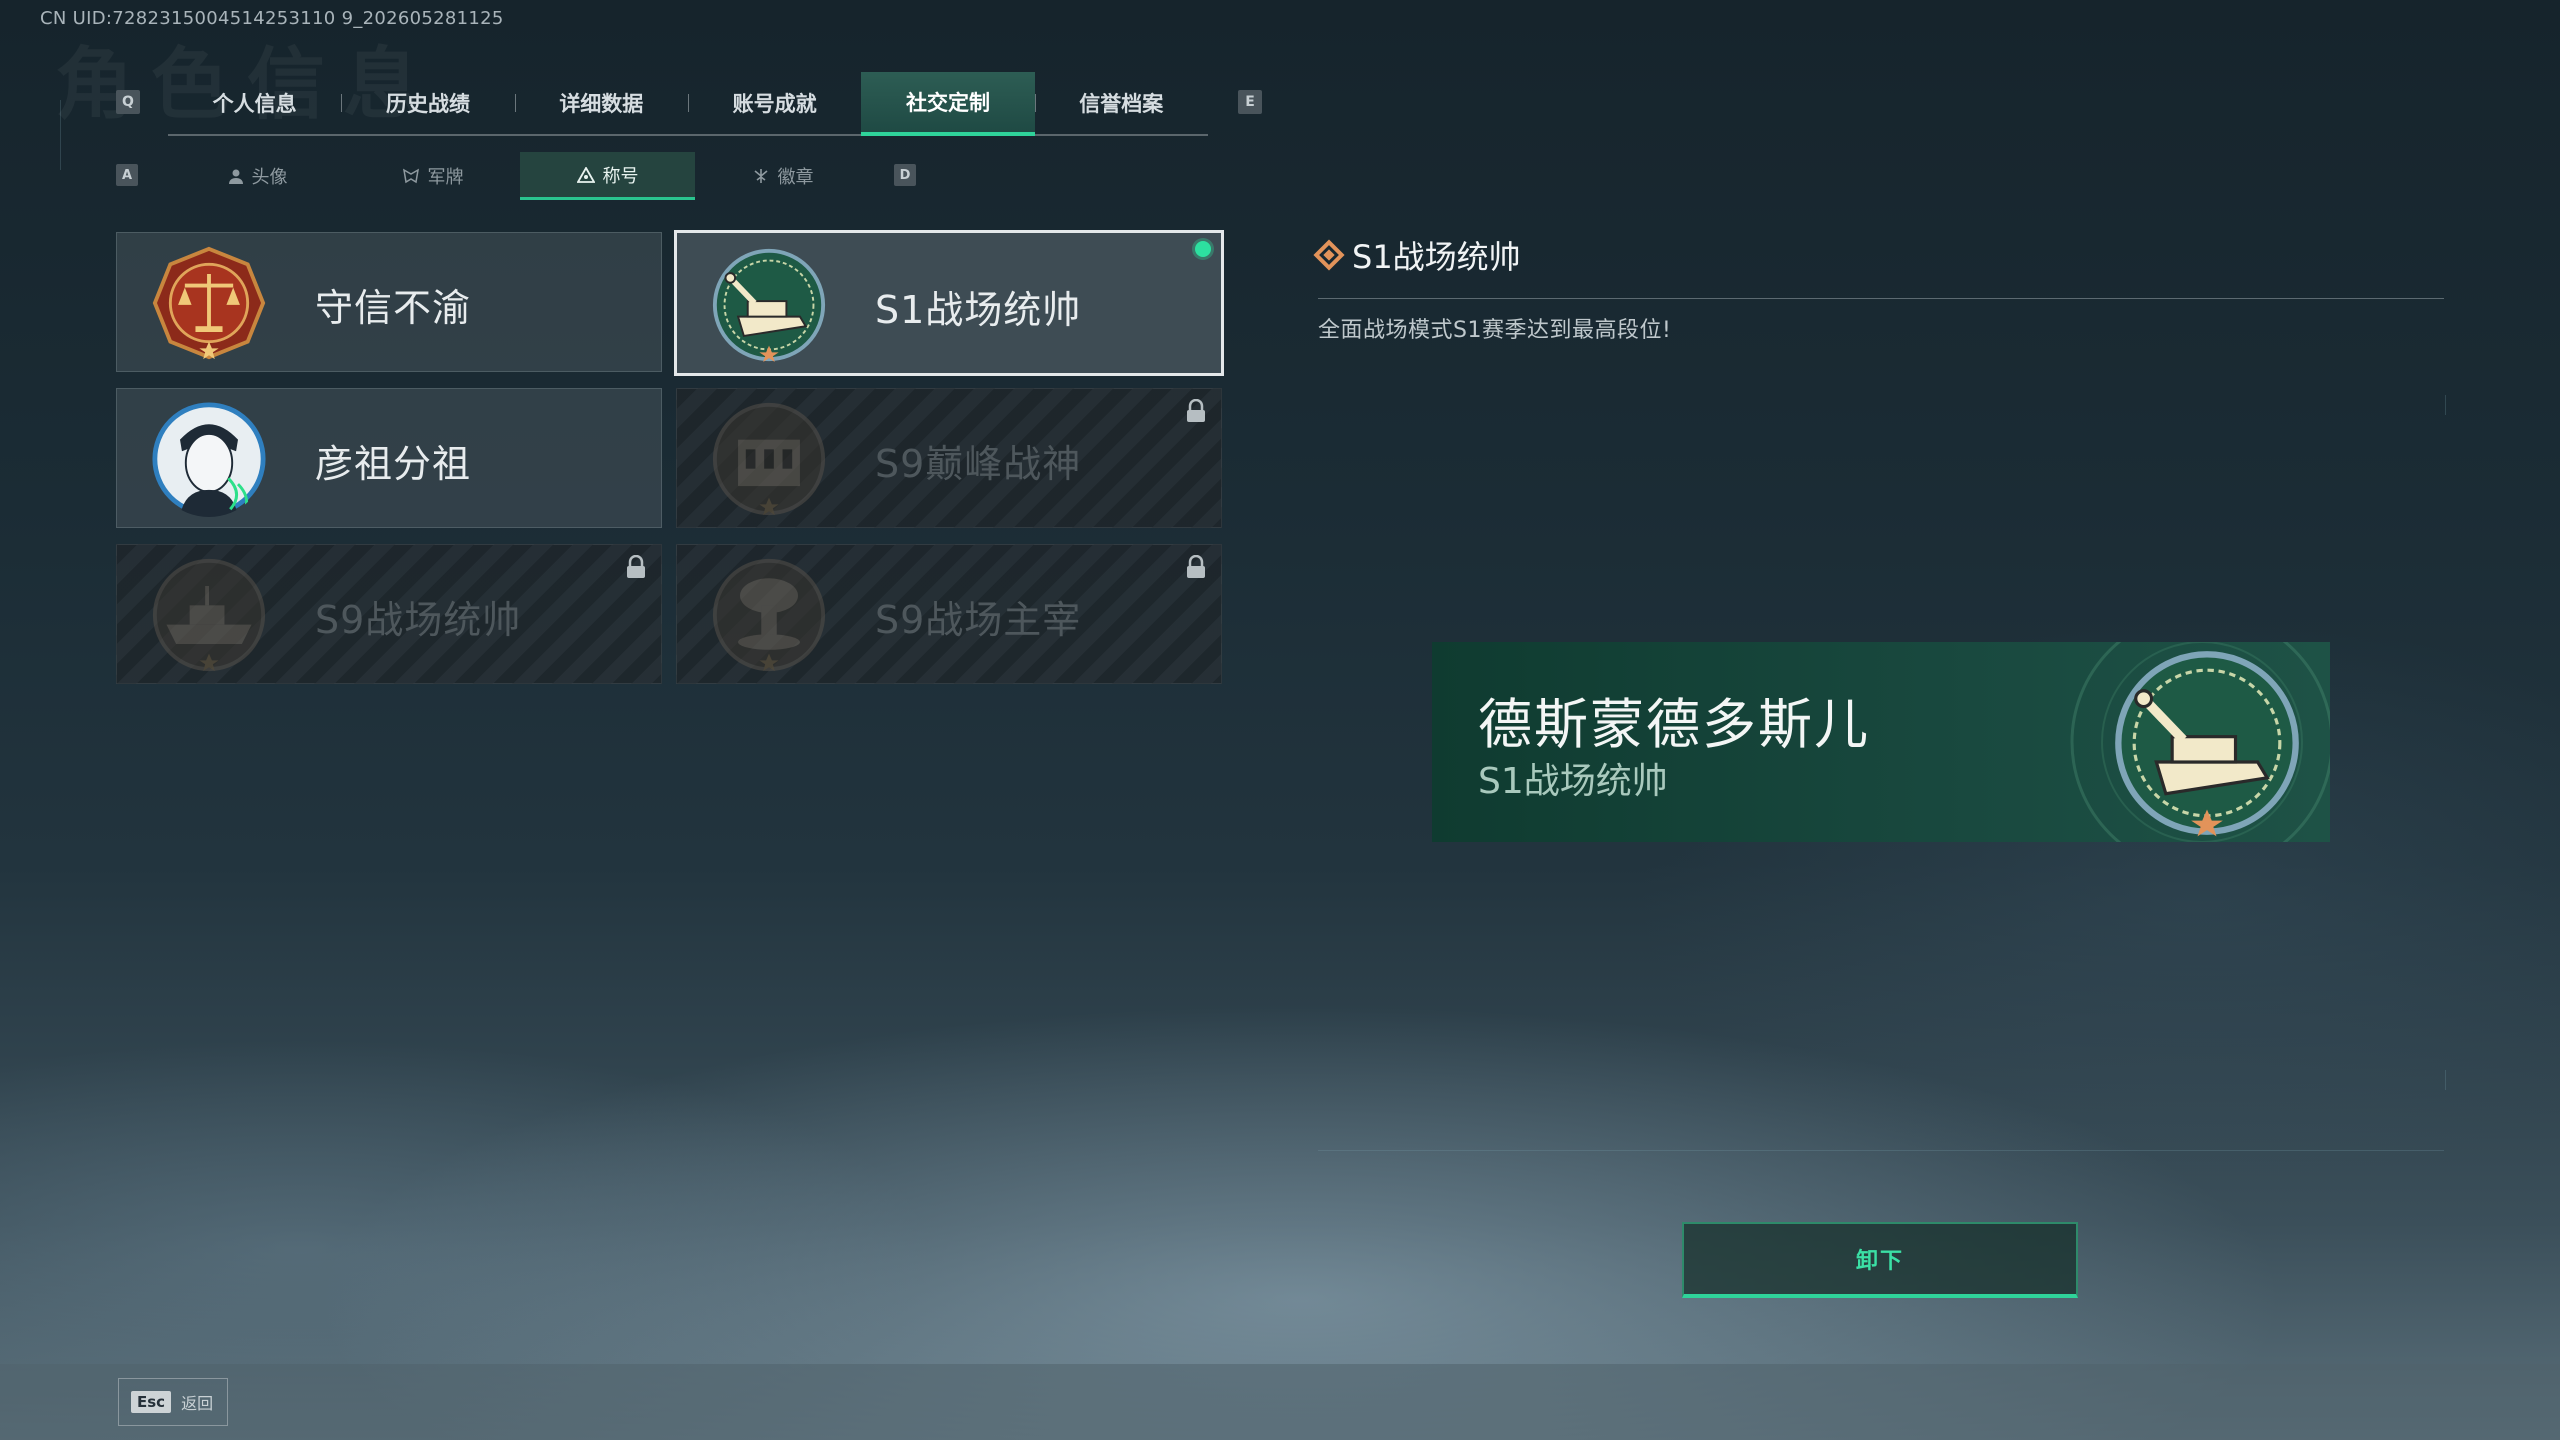  I want to click on title-card: 守信不渝, so click(389, 302).